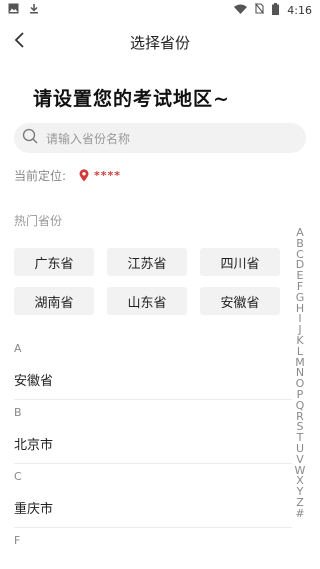 Image resolution: width=320 pixels, height=569 pixels. I want to click on province-item: 北京市, so click(153, 444).